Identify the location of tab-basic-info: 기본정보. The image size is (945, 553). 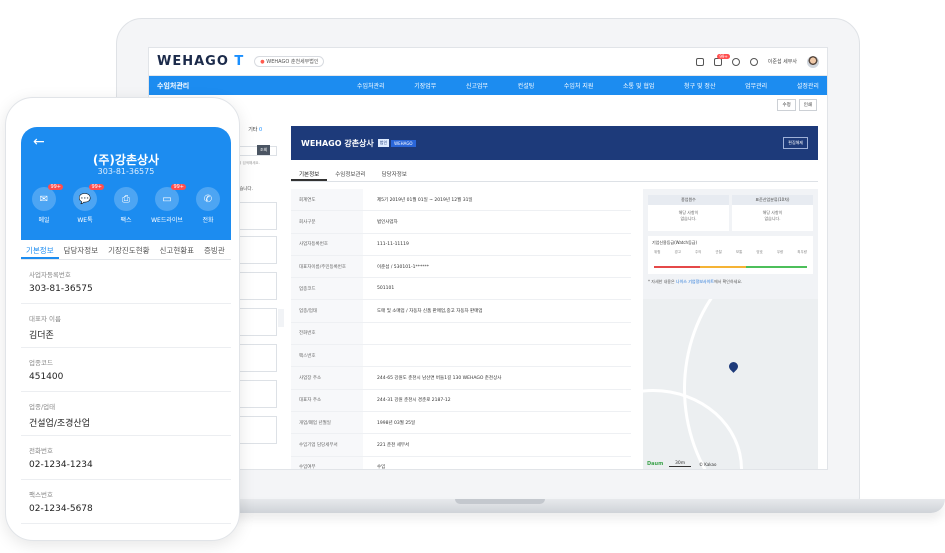
(309, 174).